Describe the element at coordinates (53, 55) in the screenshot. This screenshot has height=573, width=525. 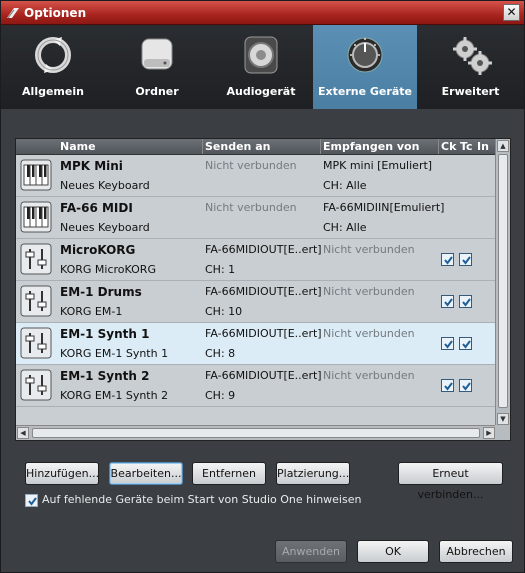
I see `refresh-icon` at that location.